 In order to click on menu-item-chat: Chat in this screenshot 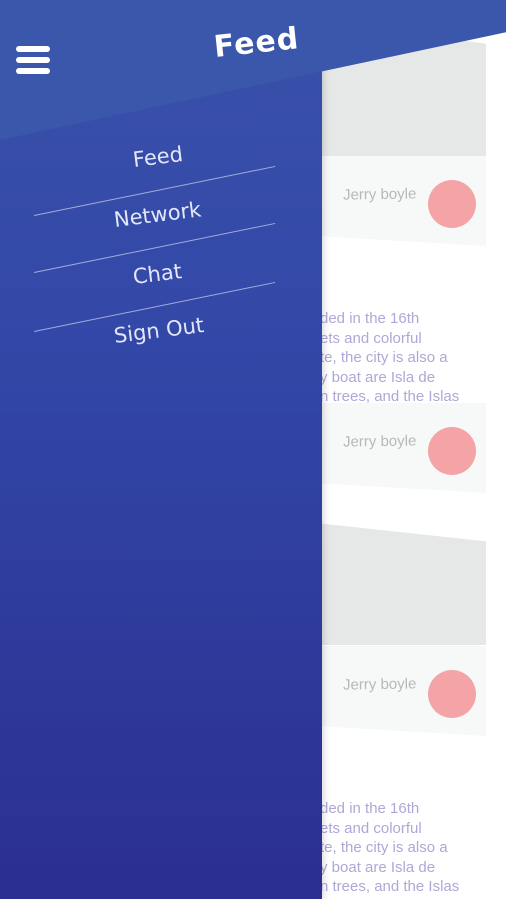, I will do `click(158, 274)`.